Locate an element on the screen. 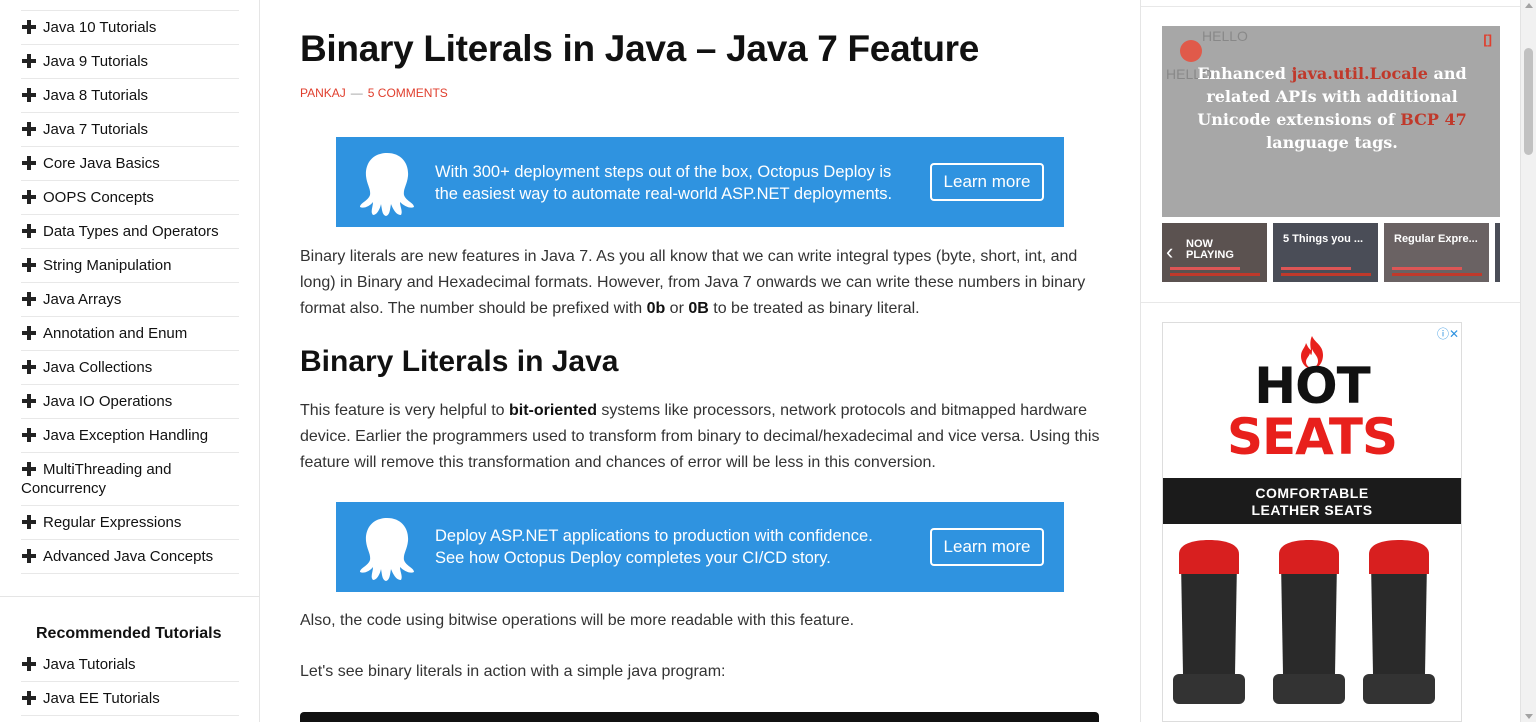 The image size is (1536, 722). recommended-item: Java EE Tutorials is located at coordinates (130, 699).